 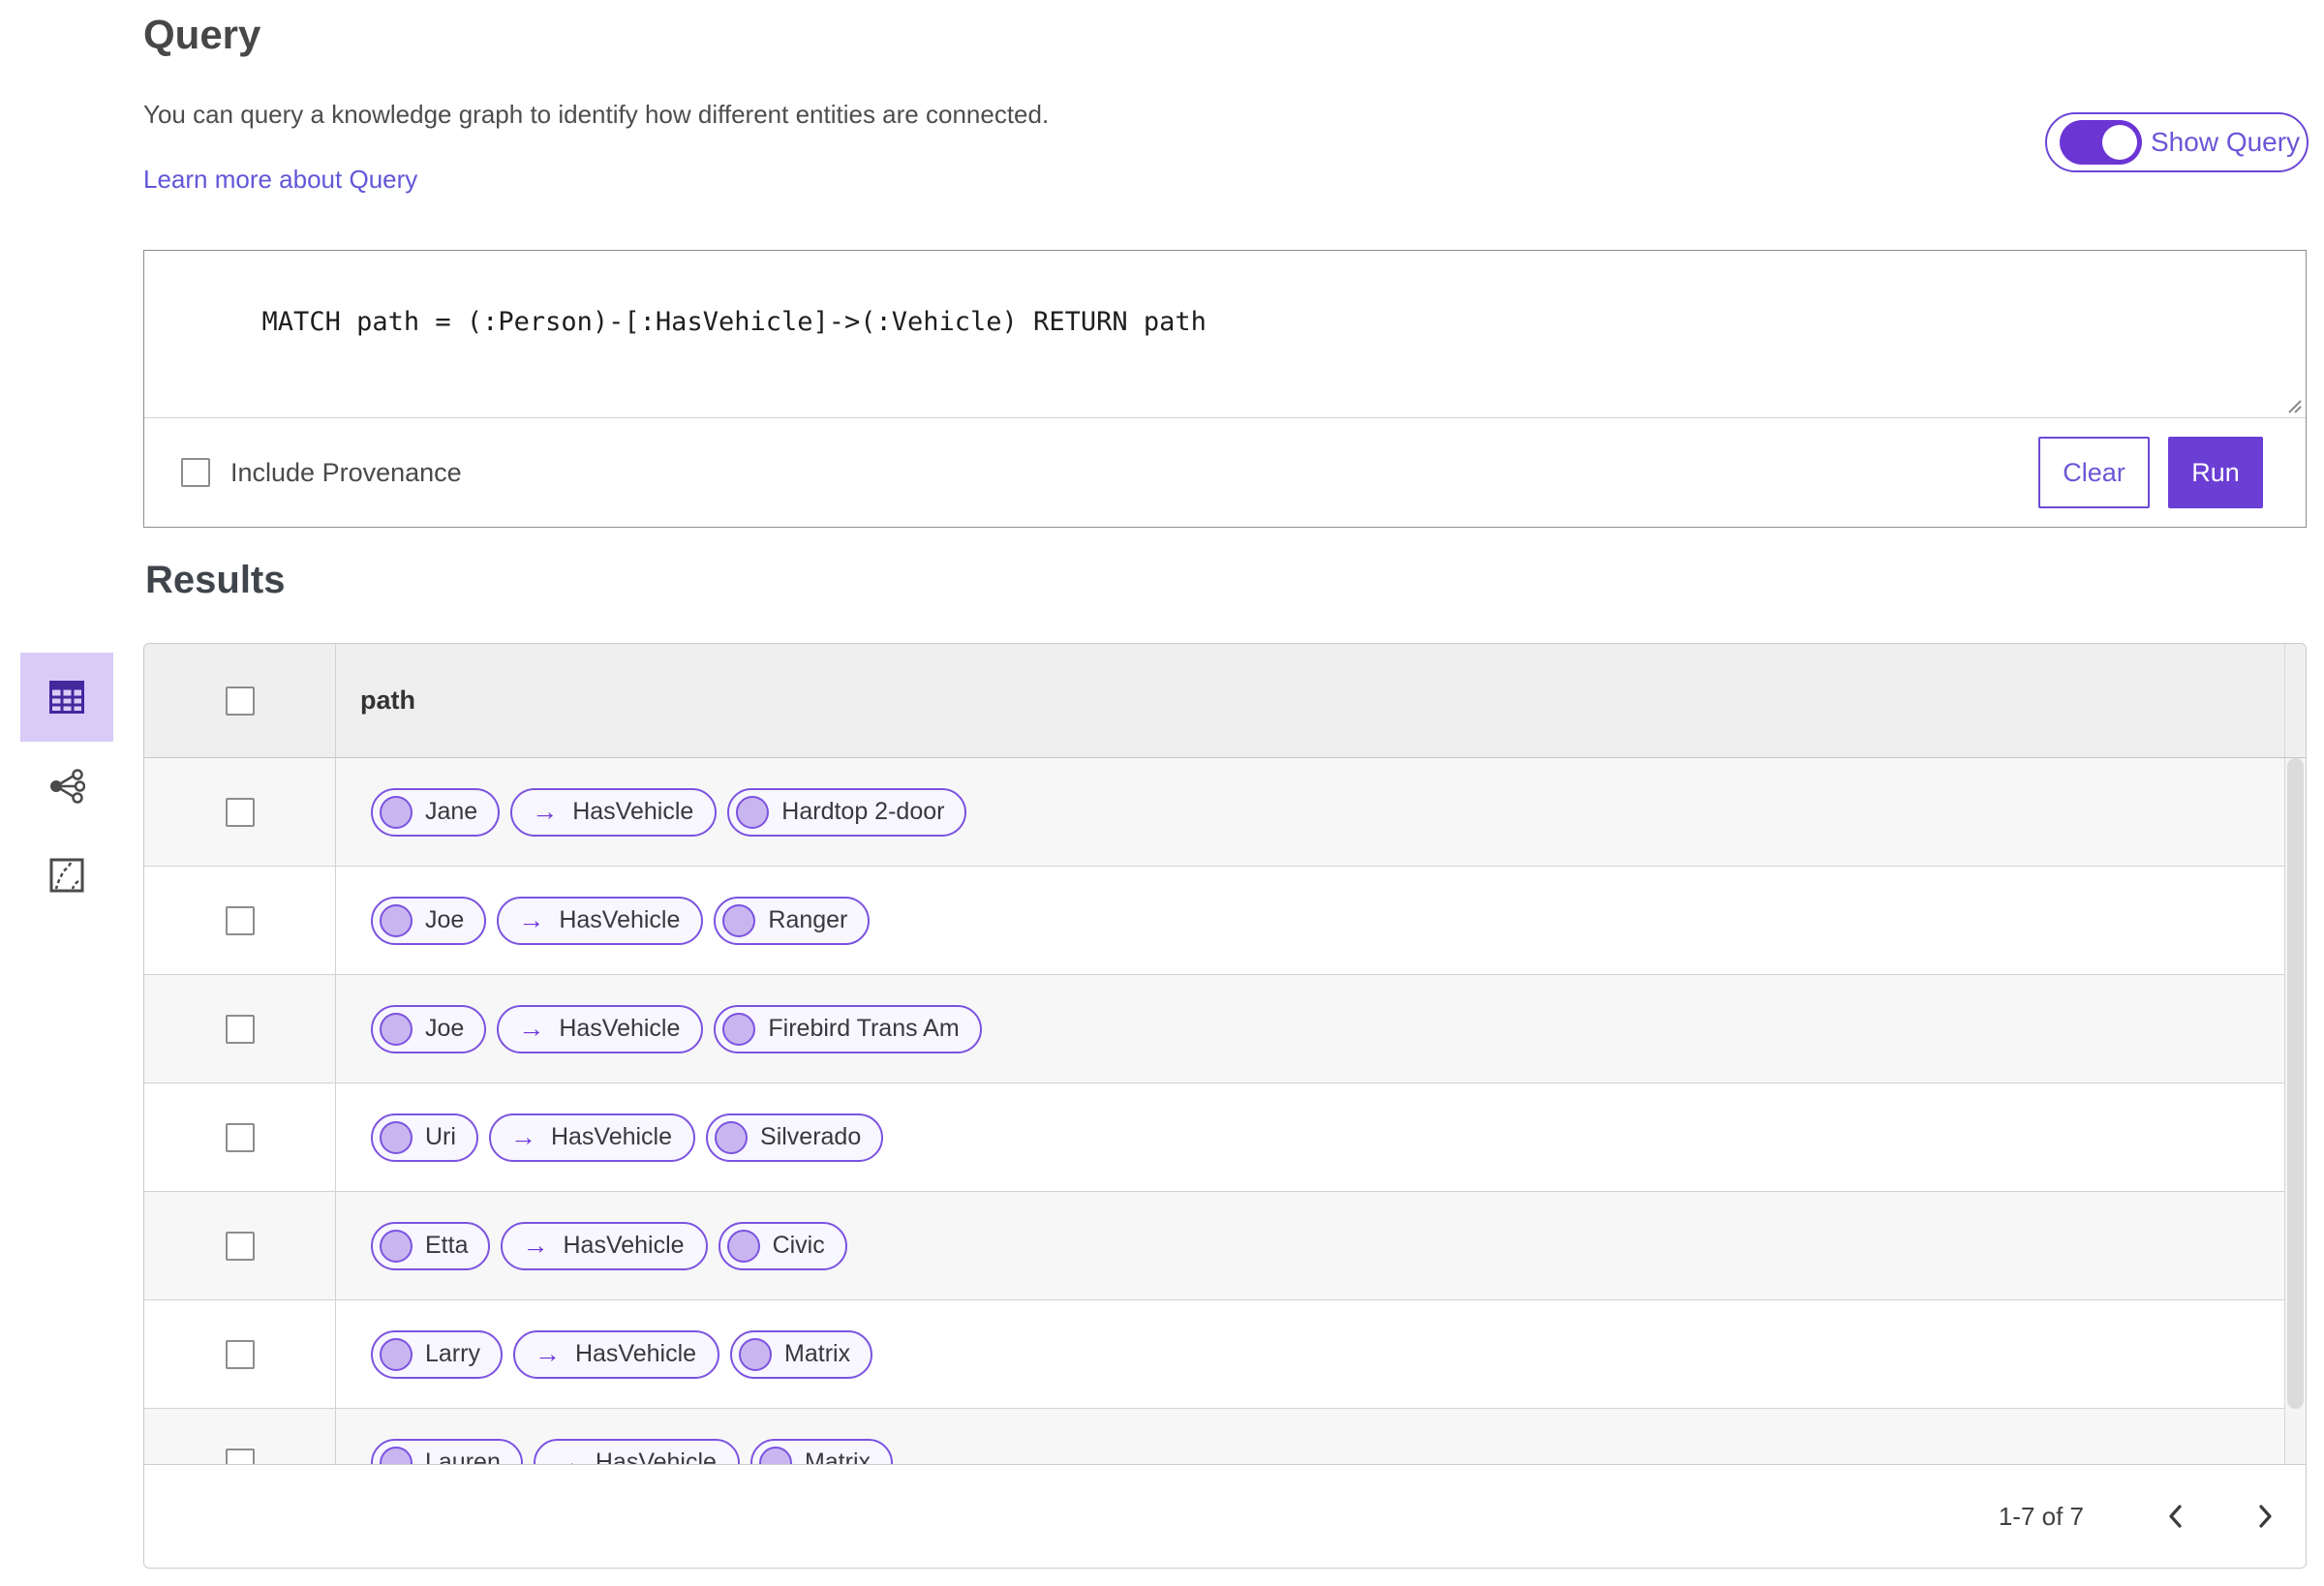 What do you see at coordinates (2296, 1083) in the screenshot?
I see `scrollbar-thumb` at bounding box center [2296, 1083].